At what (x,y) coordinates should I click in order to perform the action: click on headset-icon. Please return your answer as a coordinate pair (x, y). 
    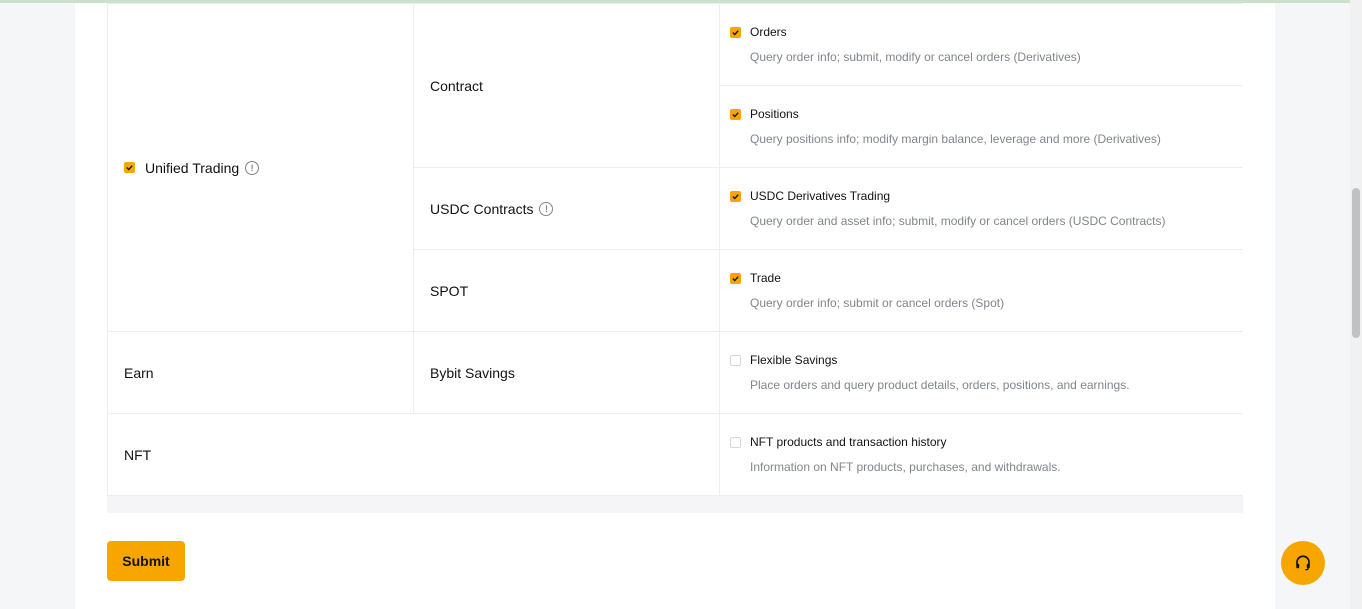
    Looking at the image, I should click on (1303, 563).